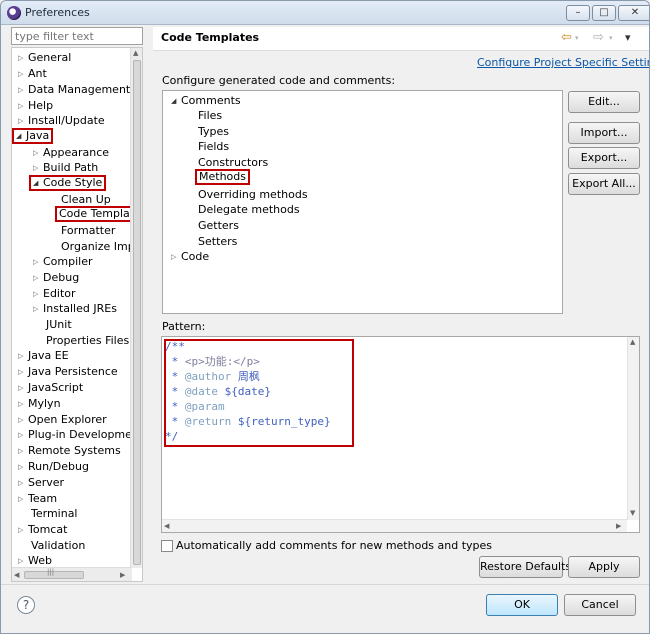 The width and height of the screenshot is (650, 634). Describe the element at coordinates (33, 136) in the screenshot. I see `tree-item-java: ◢ Java` at that location.